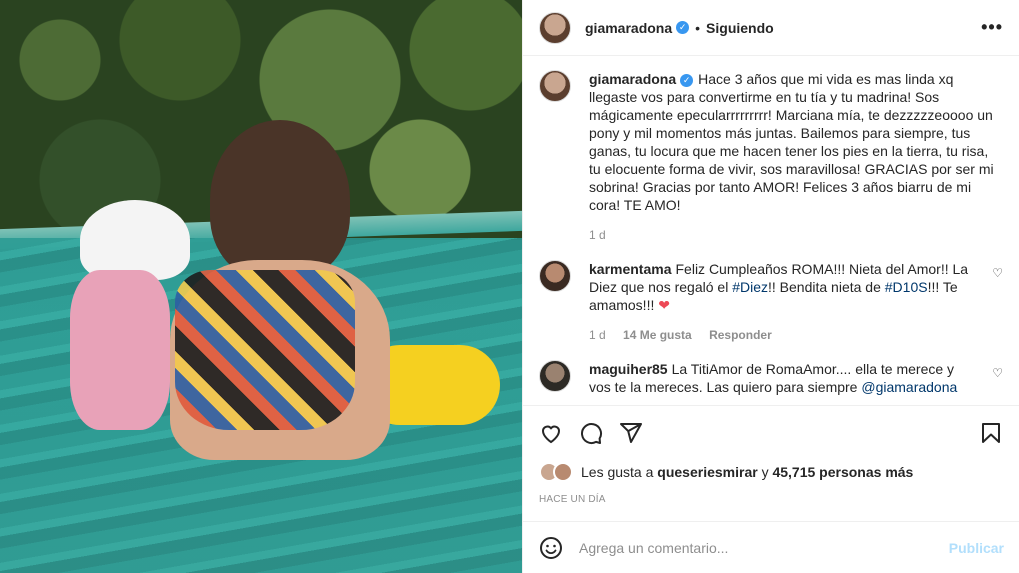 The width and height of the screenshot is (1019, 573). Describe the element at coordinates (628, 369) in the screenshot. I see `comment-username: maguiher85` at that location.